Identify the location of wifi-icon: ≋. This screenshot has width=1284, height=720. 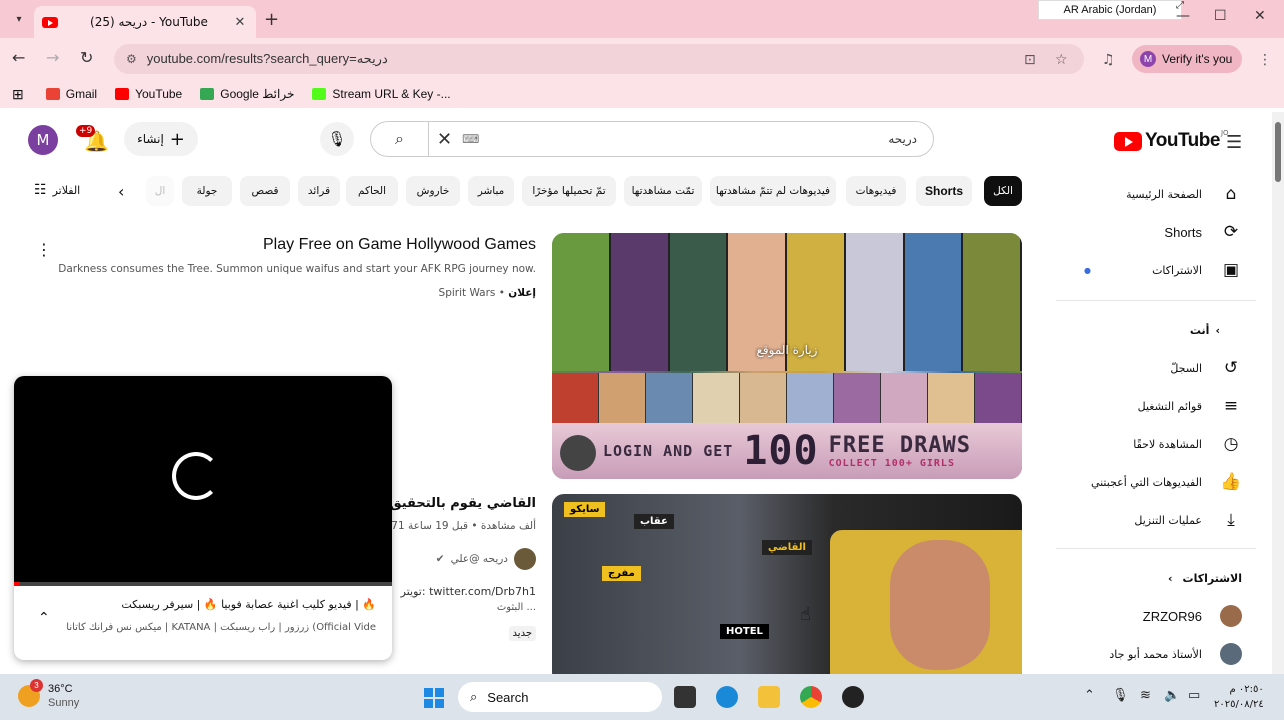
(1145, 695).